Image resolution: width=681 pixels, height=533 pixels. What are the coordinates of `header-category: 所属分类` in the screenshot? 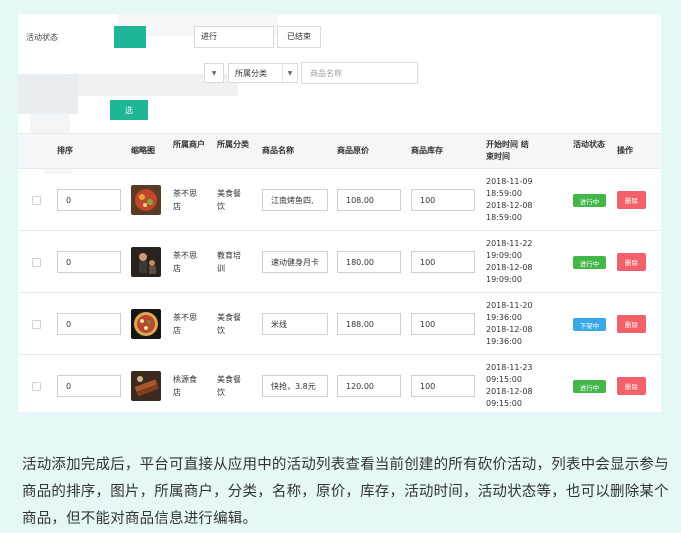 It's located at (233, 144).